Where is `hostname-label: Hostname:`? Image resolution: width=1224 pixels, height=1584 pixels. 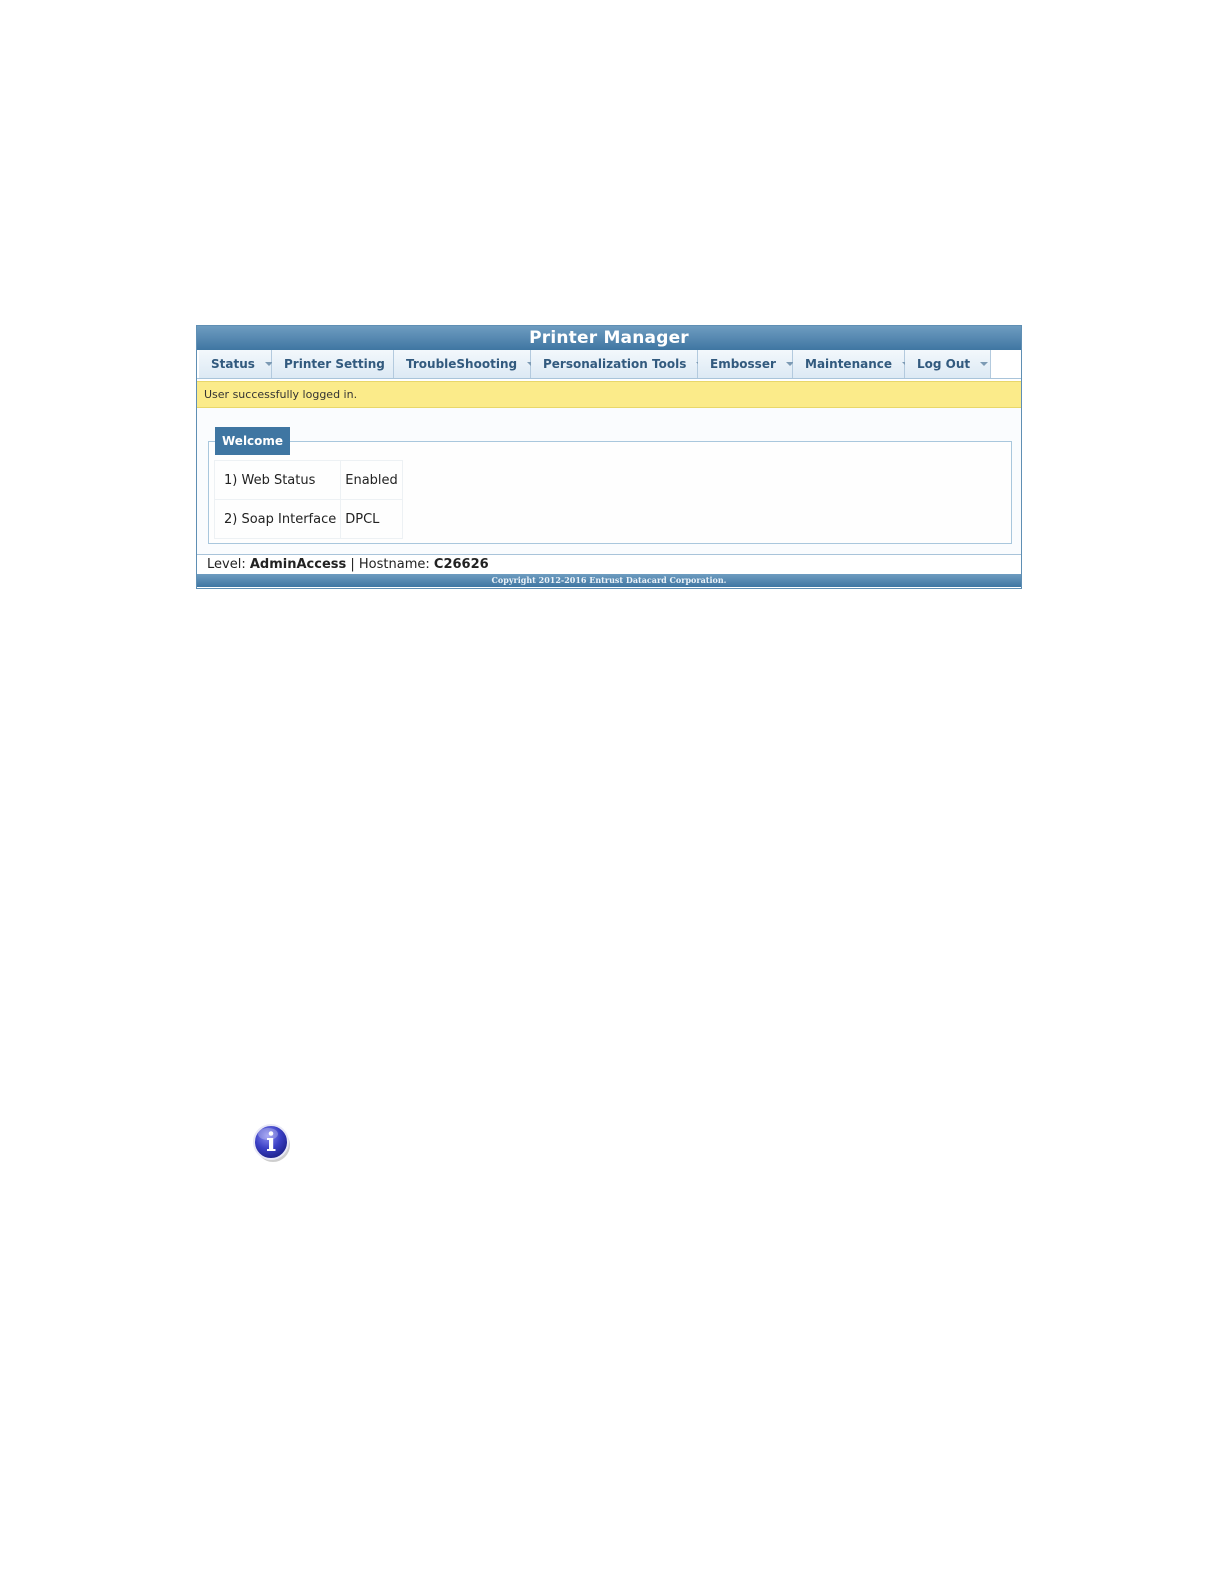
hostname-label: Hostname: is located at coordinates (394, 564).